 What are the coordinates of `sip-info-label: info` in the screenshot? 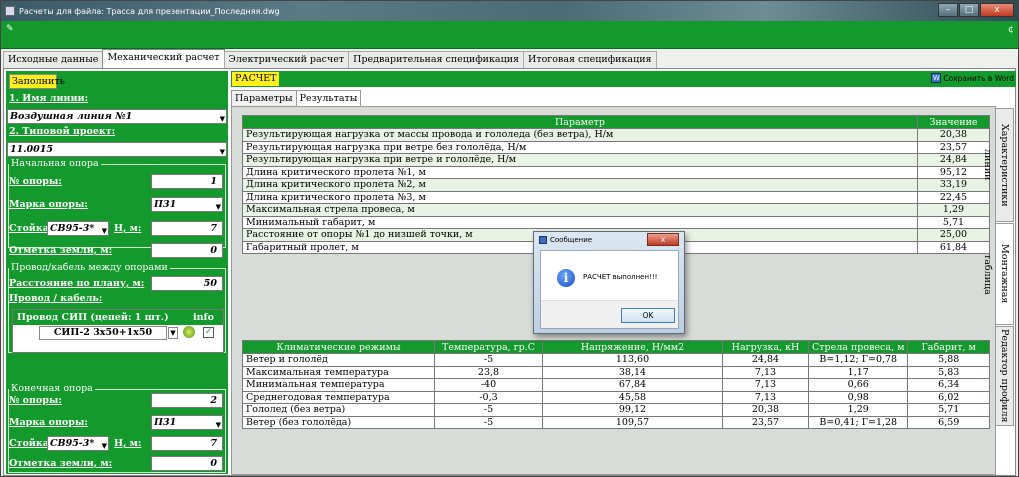 It's located at (203, 317).